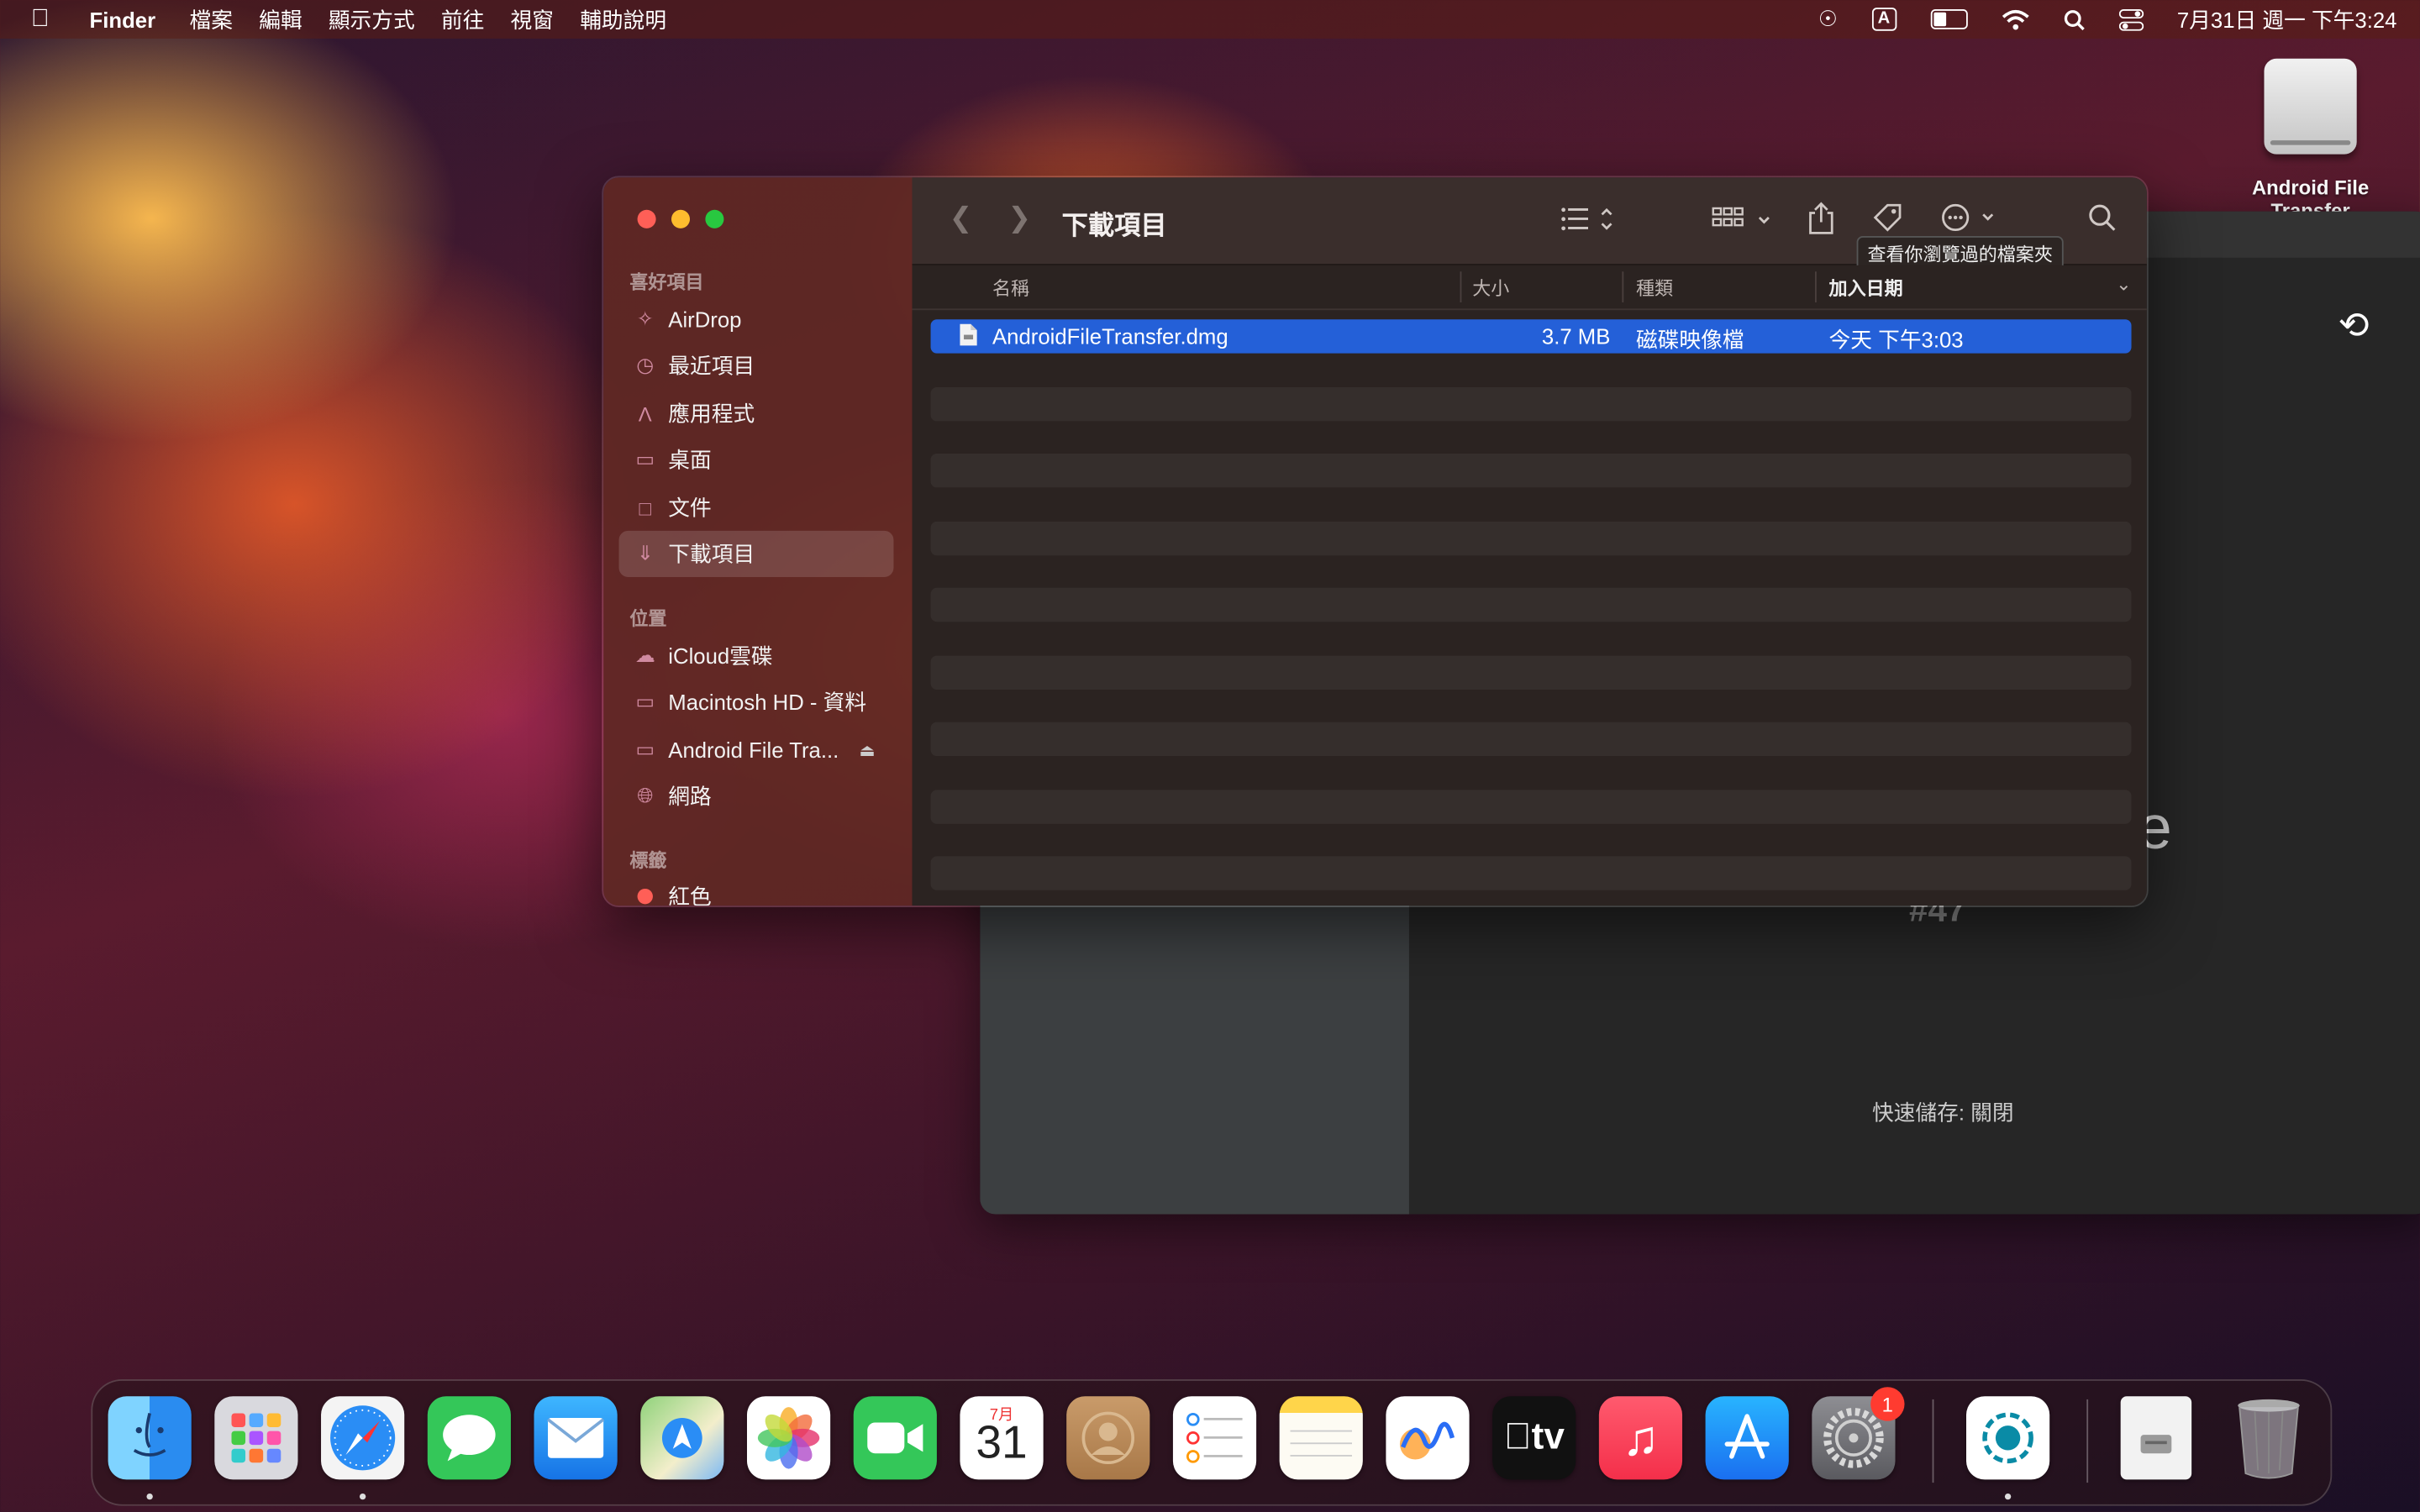  Describe the element at coordinates (645, 414) in the screenshot. I see `apps-icon: Λ` at that location.